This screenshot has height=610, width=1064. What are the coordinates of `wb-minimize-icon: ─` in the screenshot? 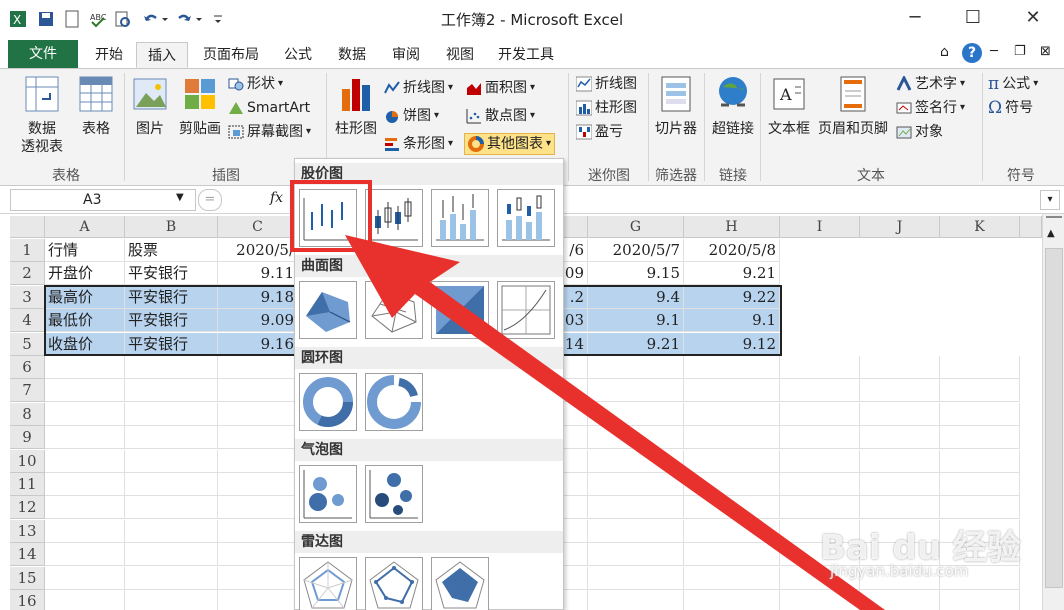 It's located at (994, 51).